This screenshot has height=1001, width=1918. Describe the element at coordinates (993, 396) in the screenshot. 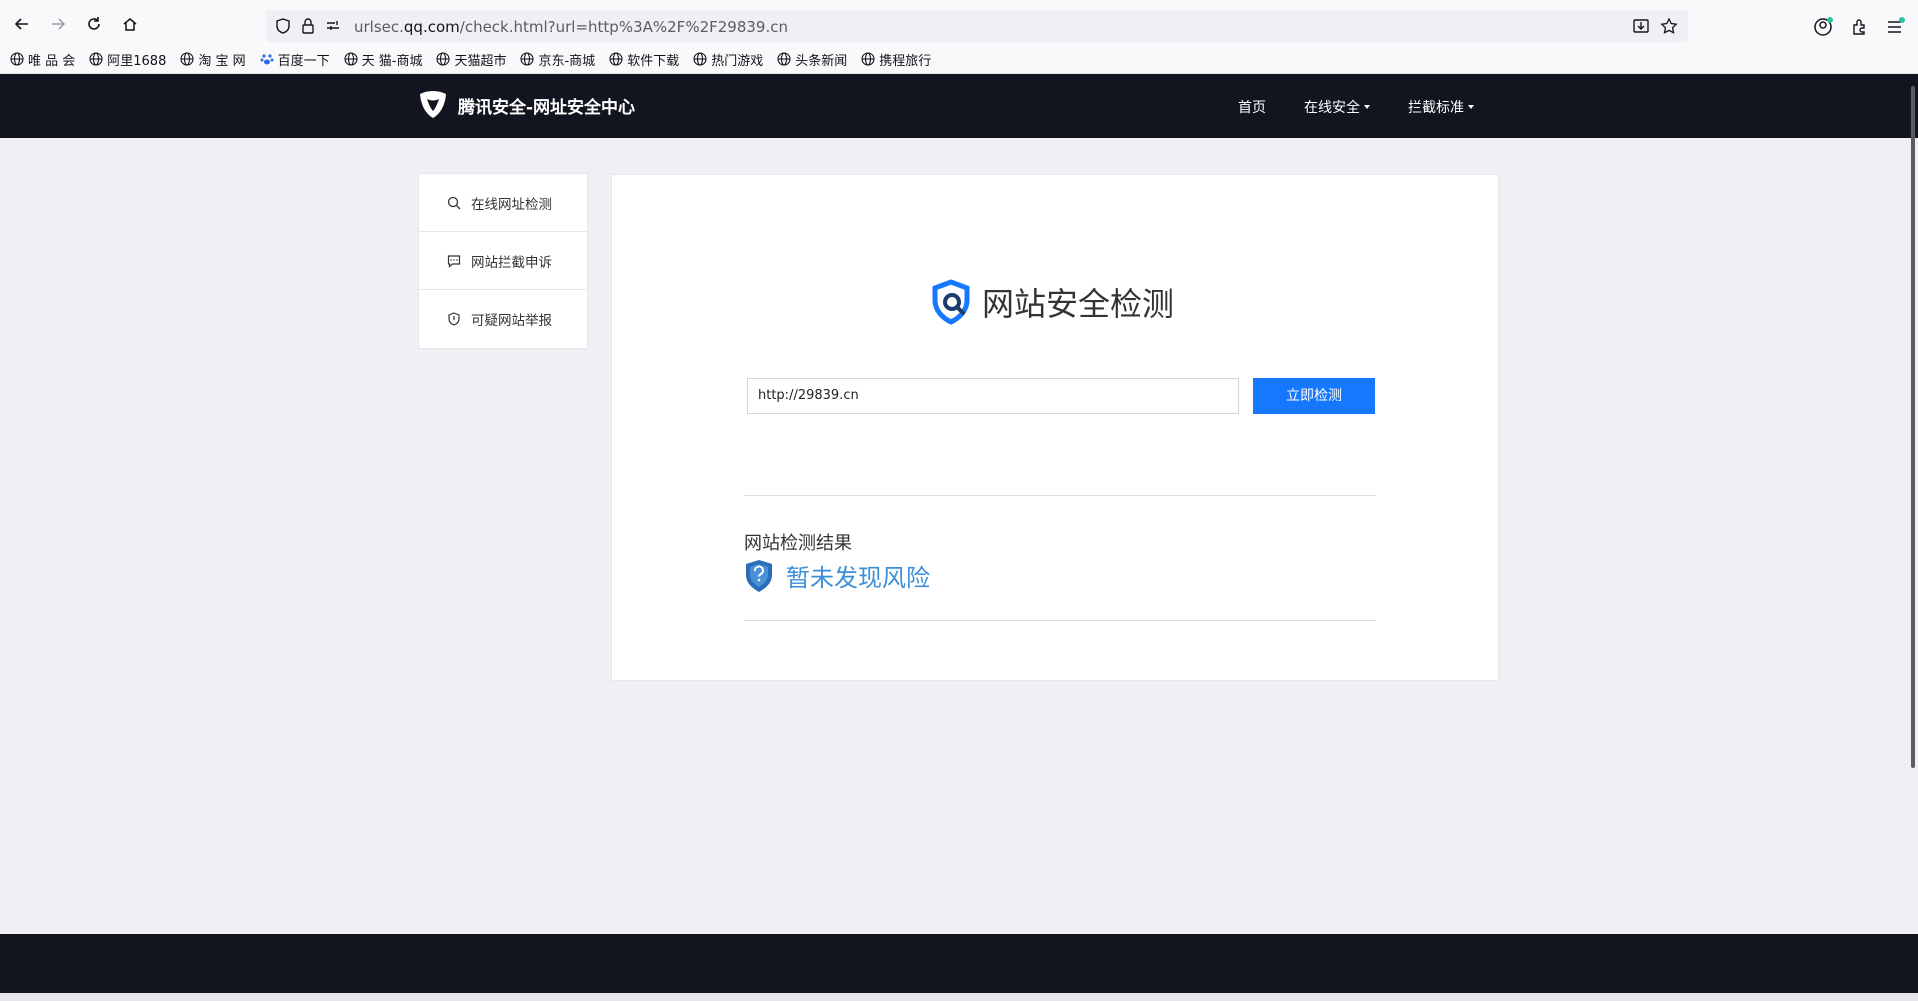

I see `url-input: http://29839.cn` at that location.